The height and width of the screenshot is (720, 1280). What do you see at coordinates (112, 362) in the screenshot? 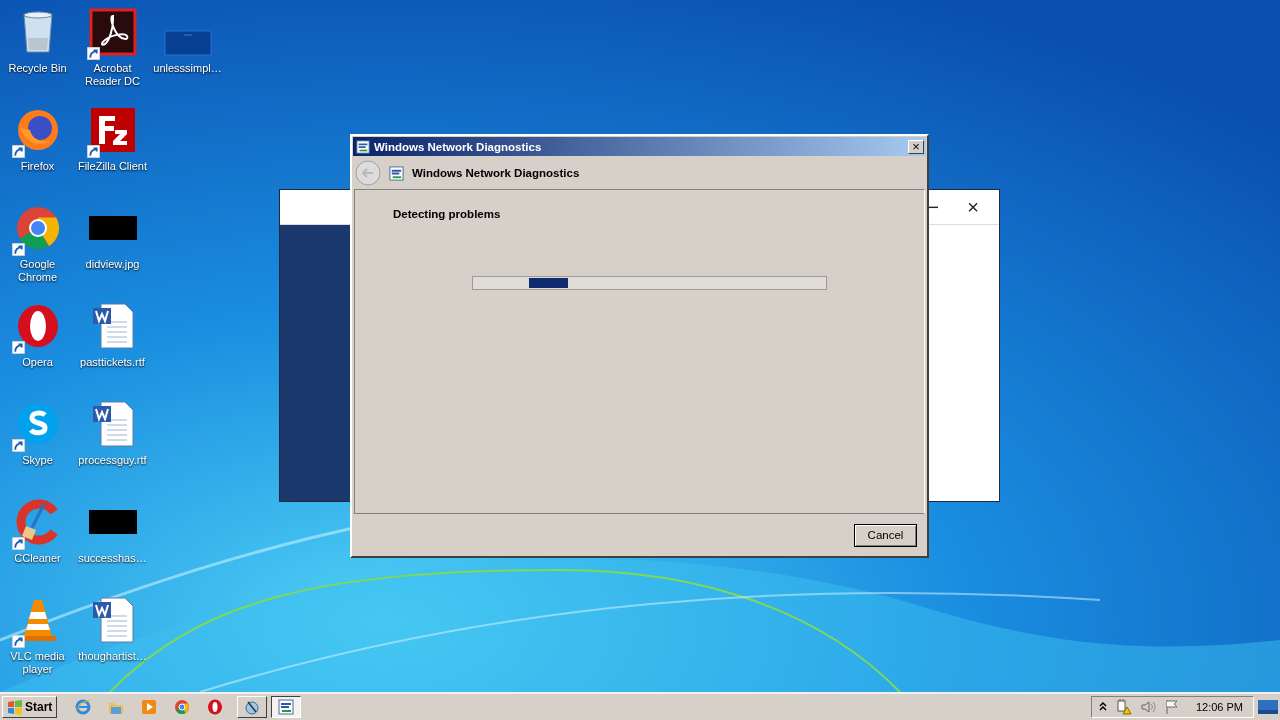
I see `desktop-icon-label: pasttickets.rtf` at bounding box center [112, 362].